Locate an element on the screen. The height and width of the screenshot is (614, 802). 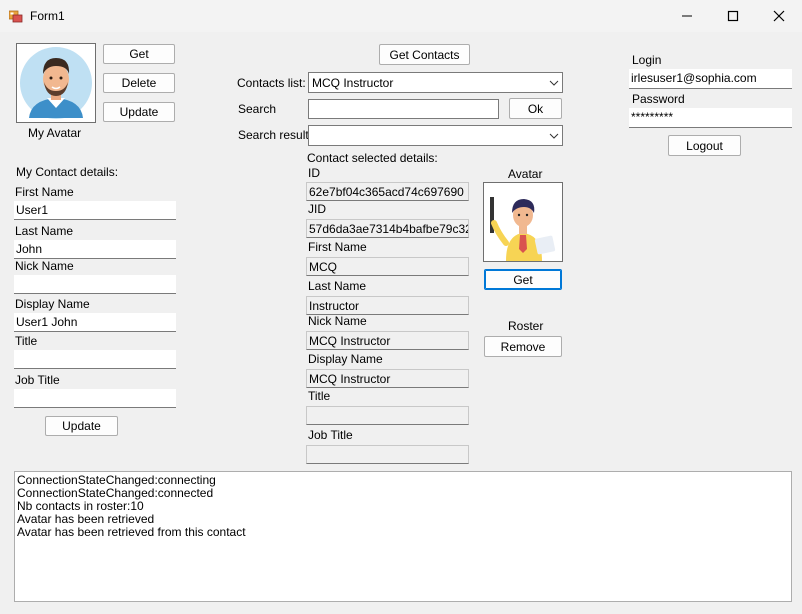
instructor-avatar-icon is located at coordinates (523, 229).